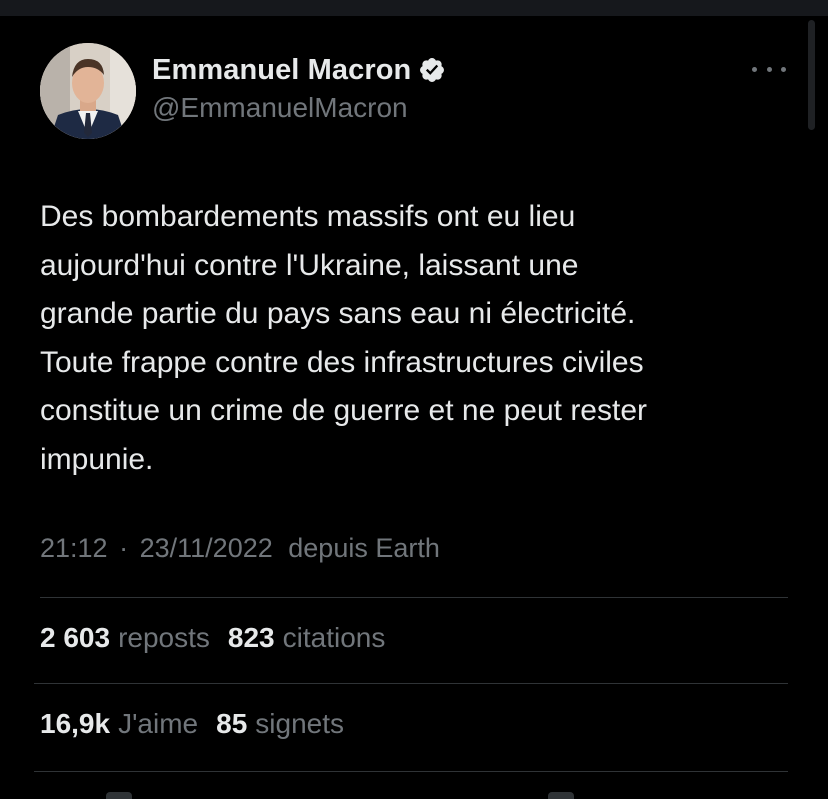  I want to click on bookmarks-stat: 85 signets, so click(280, 724).